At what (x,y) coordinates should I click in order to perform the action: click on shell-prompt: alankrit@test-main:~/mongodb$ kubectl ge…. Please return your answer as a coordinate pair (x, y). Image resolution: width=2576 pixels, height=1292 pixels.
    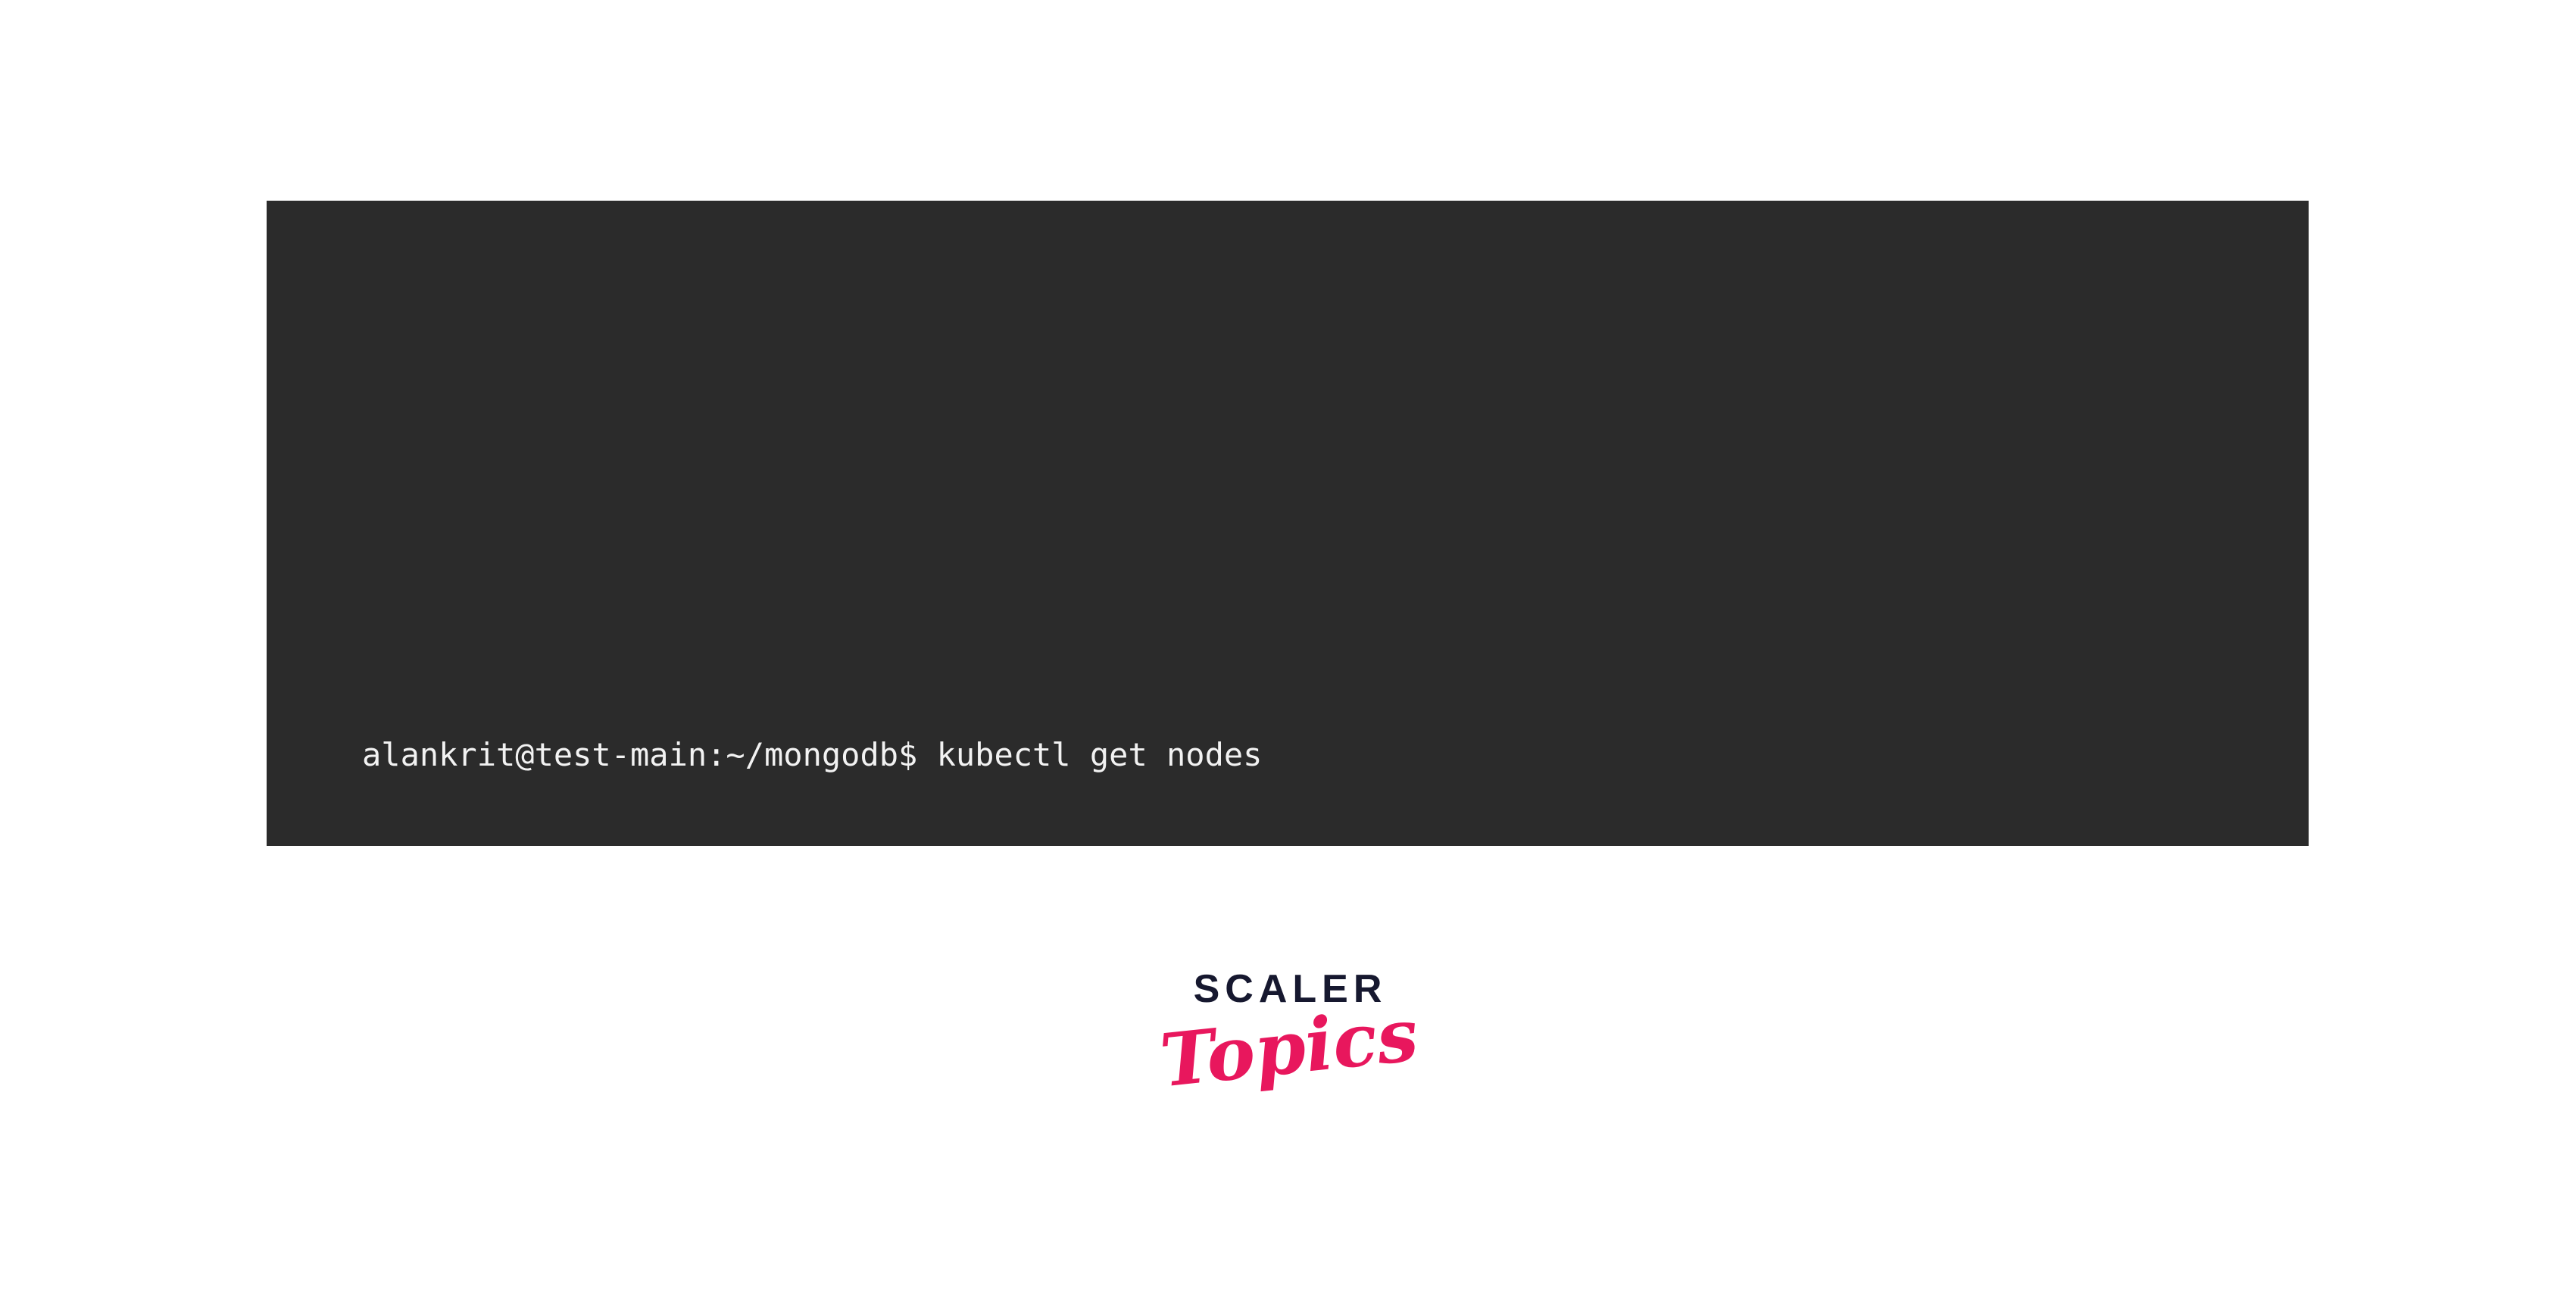
    Looking at the image, I should click on (813, 754).